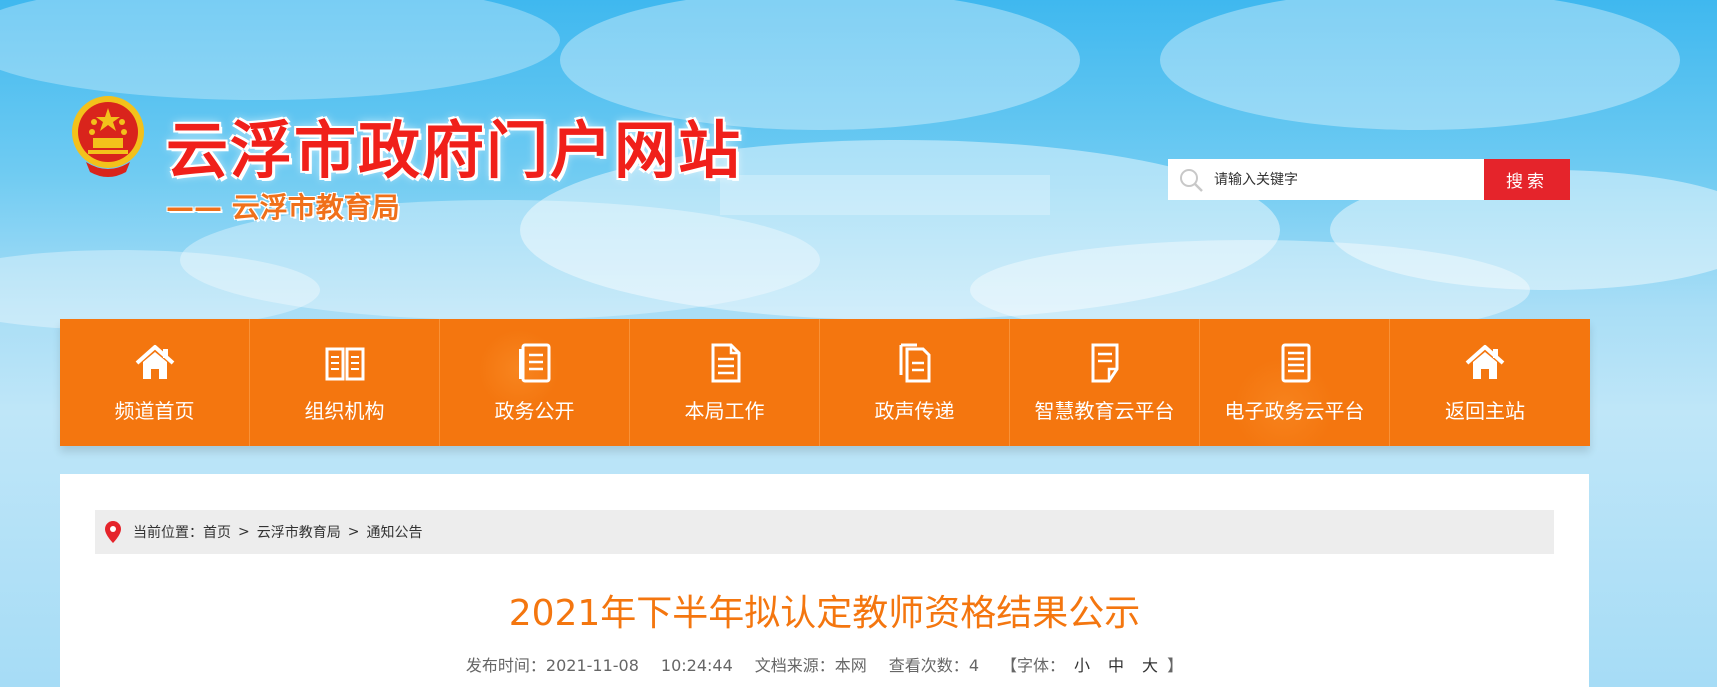  Describe the element at coordinates (454, 150) in the screenshot. I see `site-title: 云浮市政府门户网站` at that location.